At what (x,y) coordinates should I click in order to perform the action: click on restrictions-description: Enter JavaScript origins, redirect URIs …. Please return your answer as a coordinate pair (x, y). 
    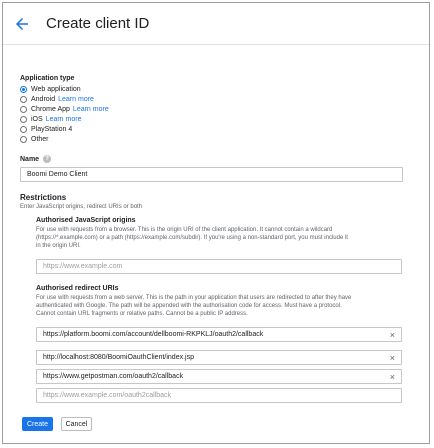
    Looking at the image, I should click on (81, 207).